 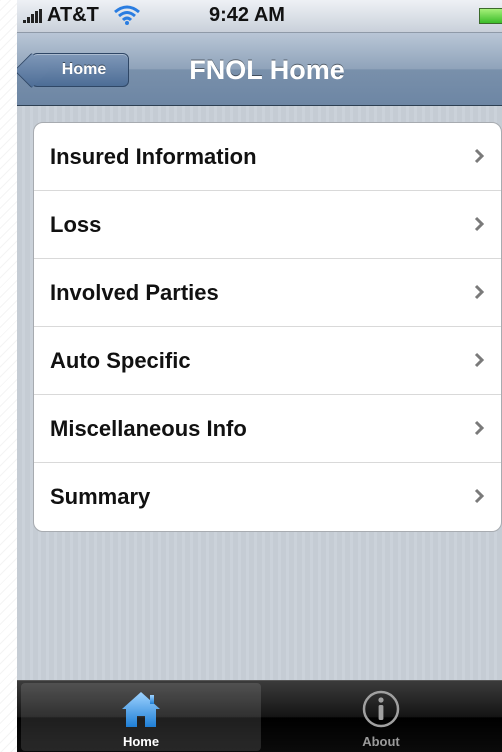 What do you see at coordinates (73, 15) in the screenshot?
I see `carrier-name: AT&T` at bounding box center [73, 15].